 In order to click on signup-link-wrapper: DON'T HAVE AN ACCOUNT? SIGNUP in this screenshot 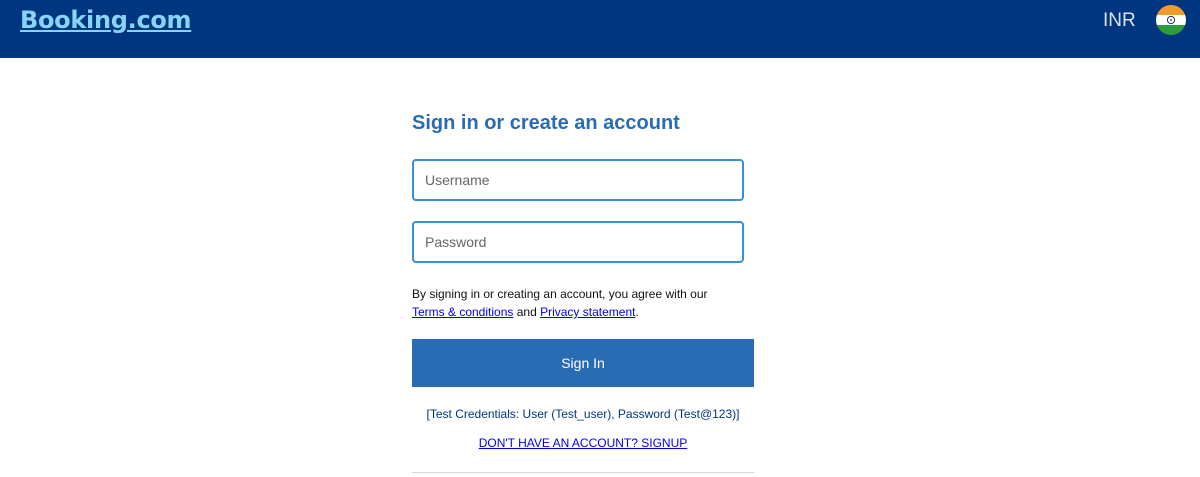, I will do `click(583, 443)`.